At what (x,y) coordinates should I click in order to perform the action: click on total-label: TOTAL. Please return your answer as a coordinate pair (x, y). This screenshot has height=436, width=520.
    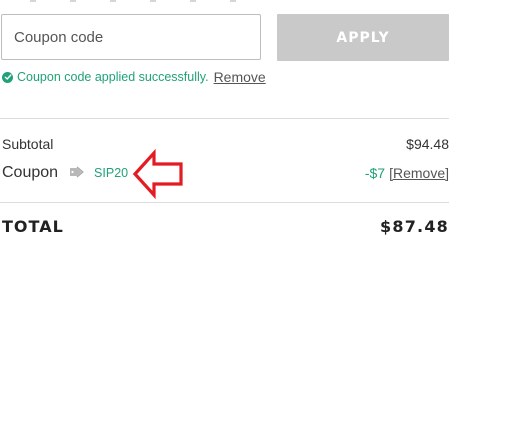
    Looking at the image, I should click on (33, 226).